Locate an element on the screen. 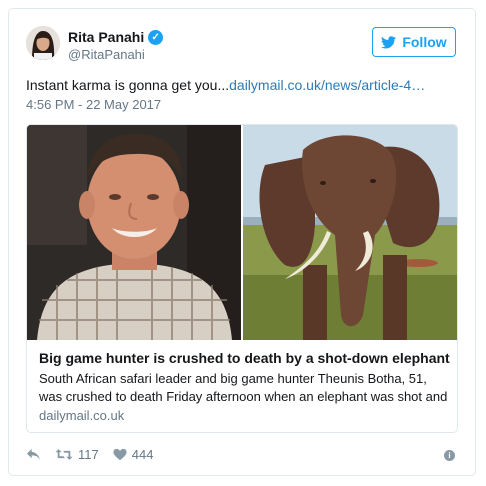  info-icon: i is located at coordinates (449, 455).